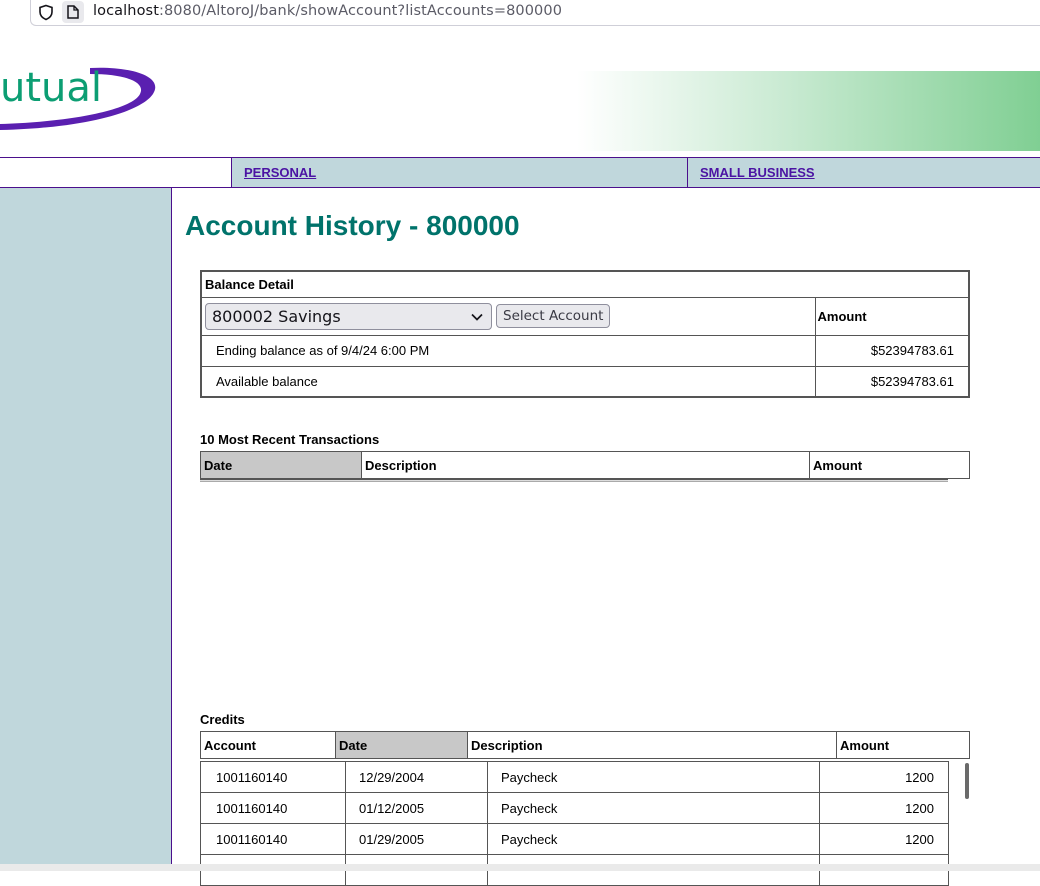  What do you see at coordinates (574, 480) in the screenshot?
I see `transactions-body` at bounding box center [574, 480].